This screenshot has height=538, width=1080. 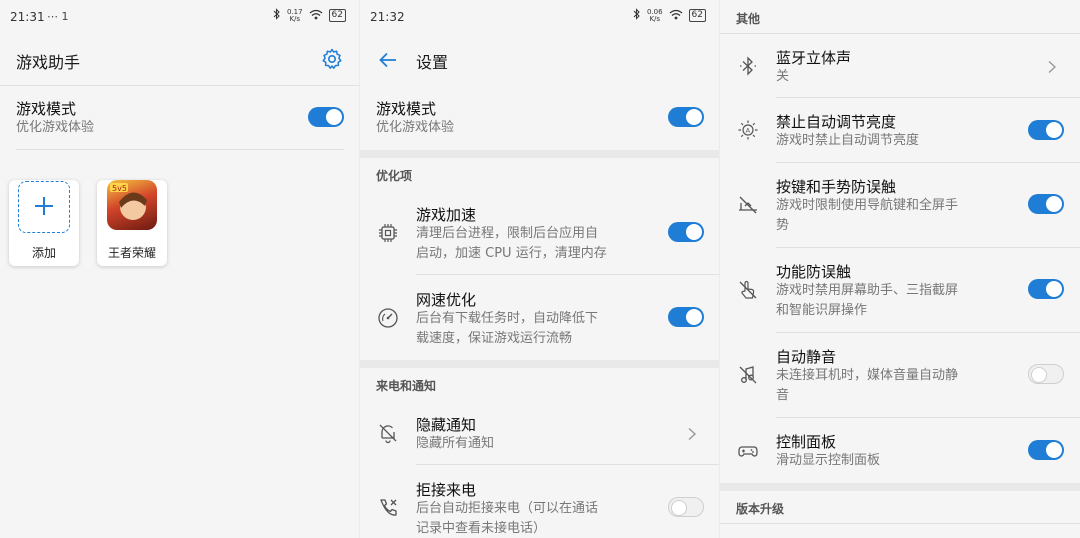 What do you see at coordinates (132, 205) in the screenshot?
I see `honor-of-kings-app-icon: 5v5` at bounding box center [132, 205].